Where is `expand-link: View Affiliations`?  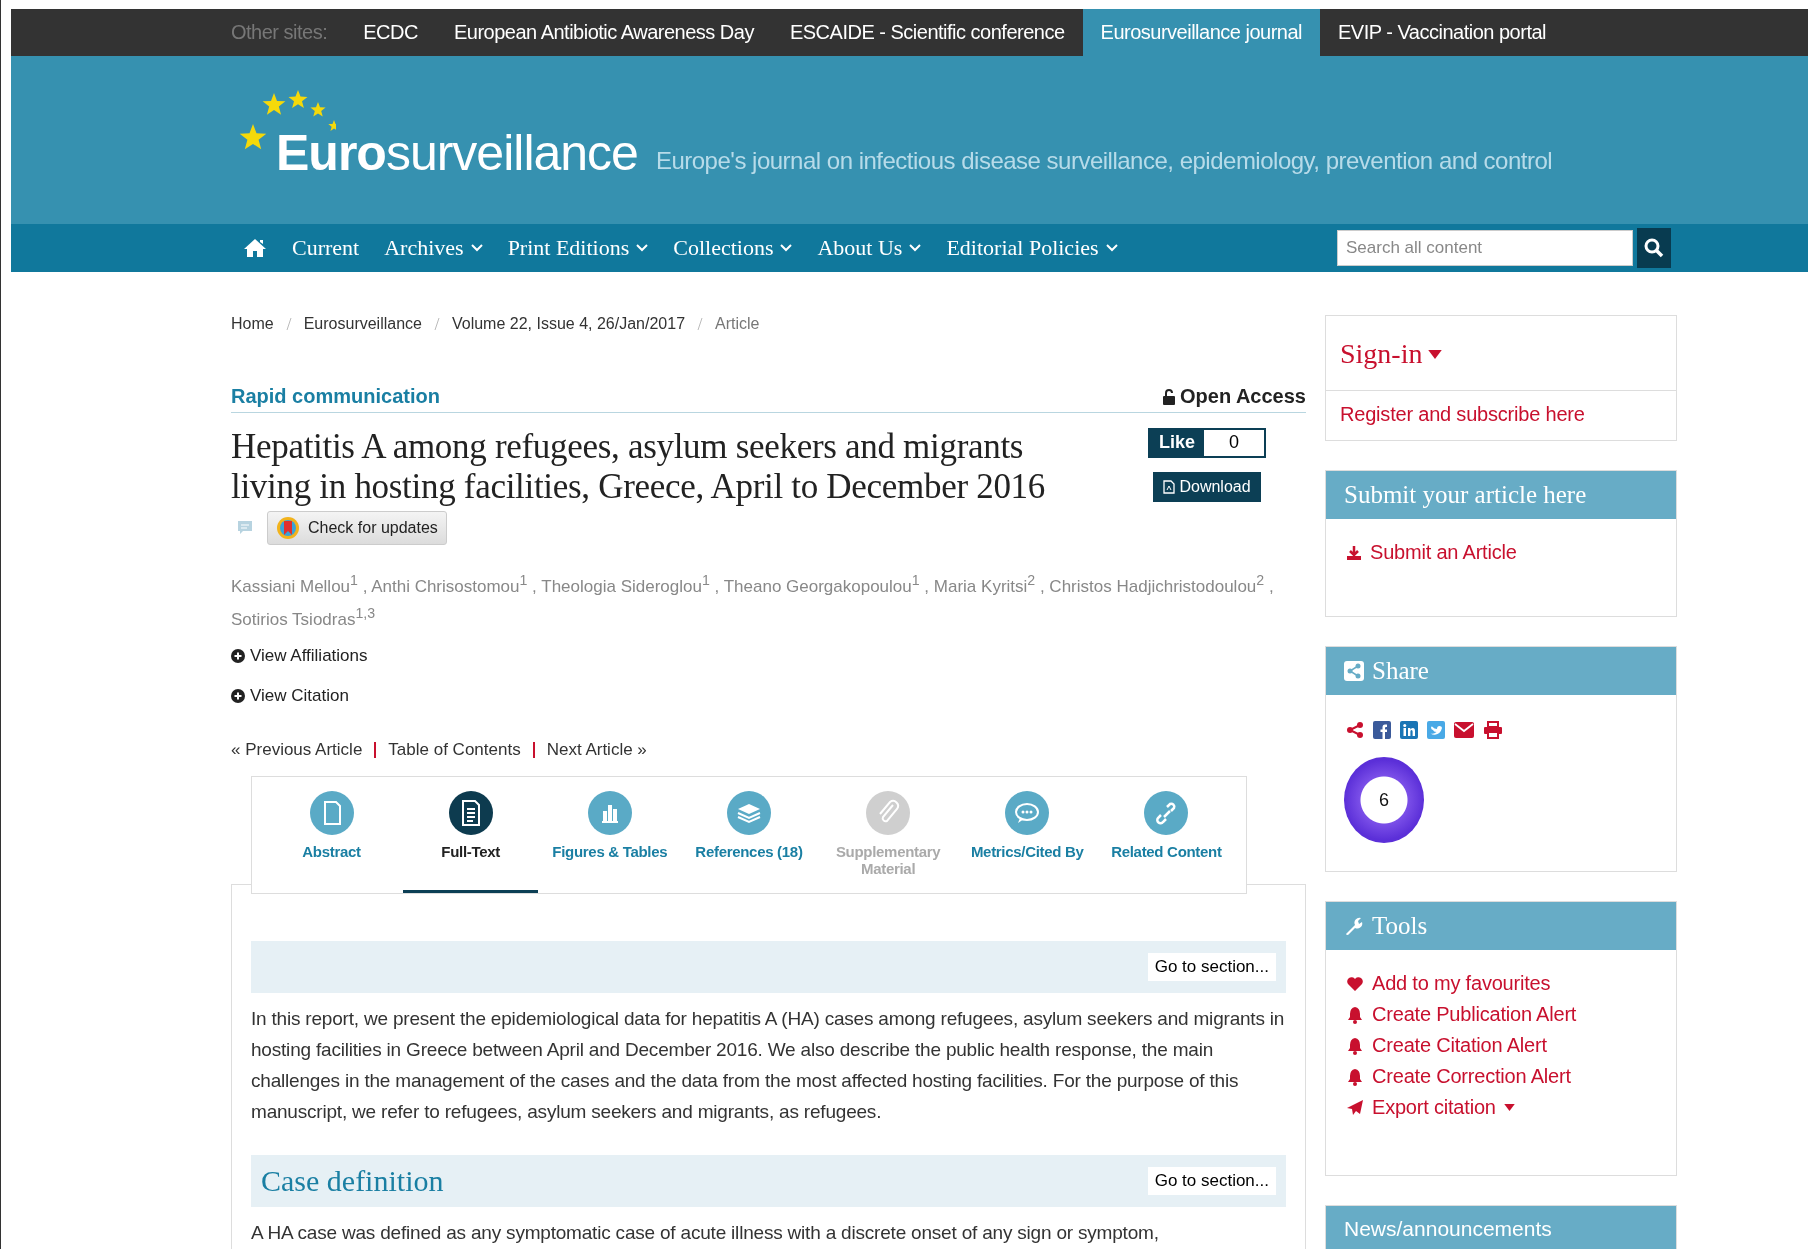
expand-link: View Affiliations is located at coordinates (299, 656).